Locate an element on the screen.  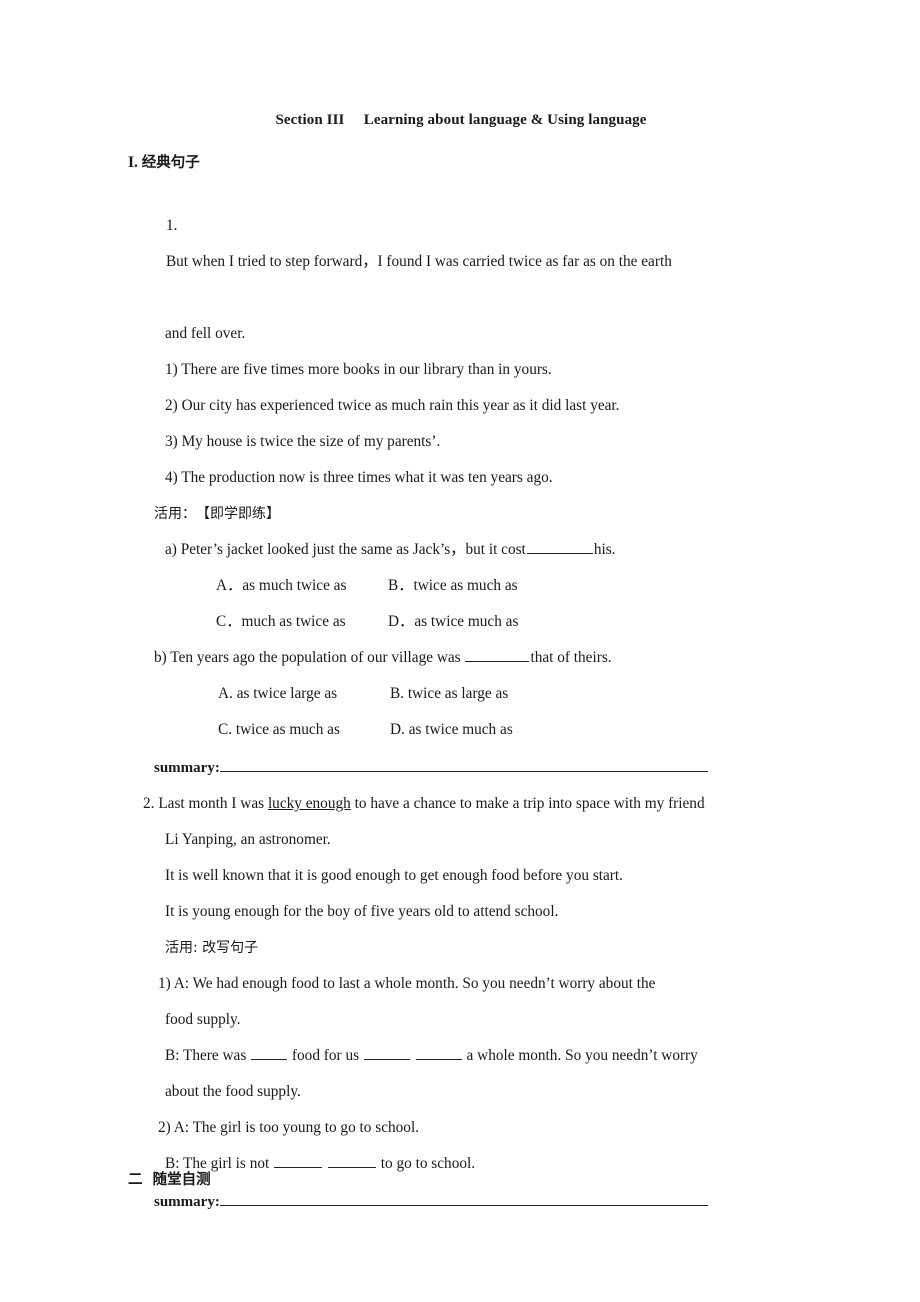
item-2-line-2: Li Yanping, an astronomer. is located at coordinates (248, 839).